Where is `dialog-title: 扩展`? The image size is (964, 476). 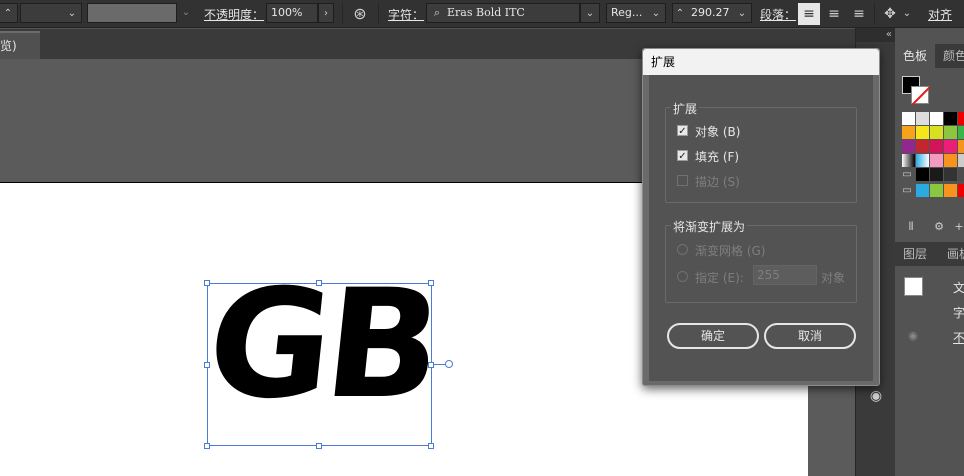
dialog-title: 扩展 is located at coordinates (761, 62).